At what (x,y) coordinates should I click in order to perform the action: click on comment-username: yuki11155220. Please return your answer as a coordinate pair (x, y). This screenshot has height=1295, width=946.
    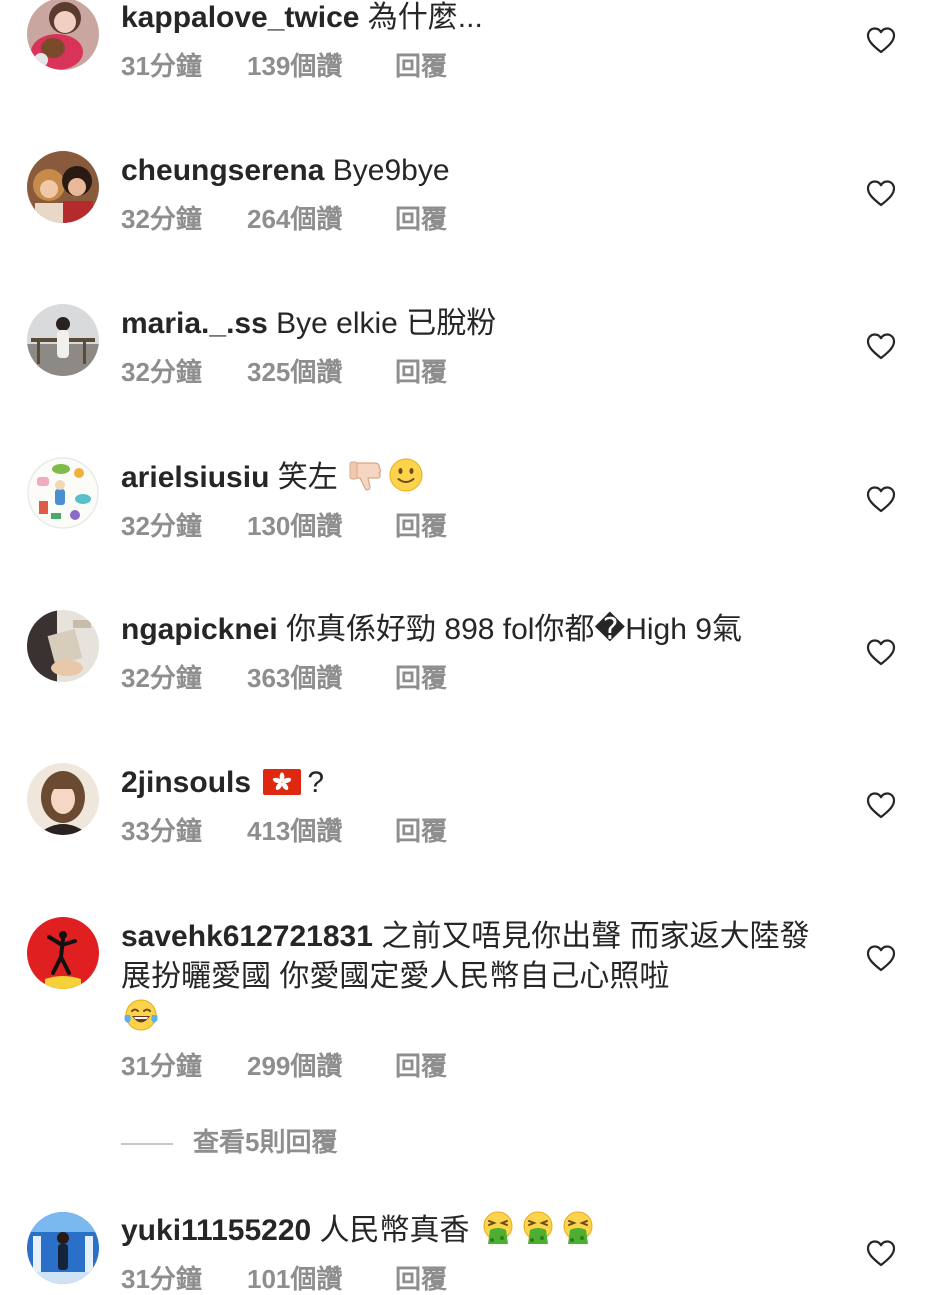
    Looking at the image, I should click on (216, 1230).